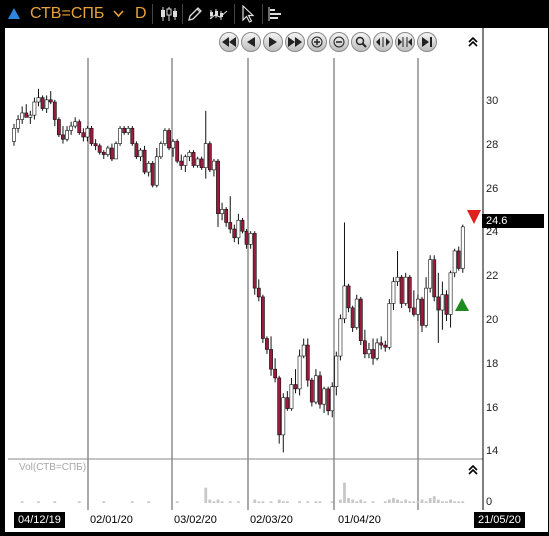 The width and height of the screenshot is (549, 536). Describe the element at coordinates (295, 42) in the screenshot. I see `fast-forward-icon` at that location.